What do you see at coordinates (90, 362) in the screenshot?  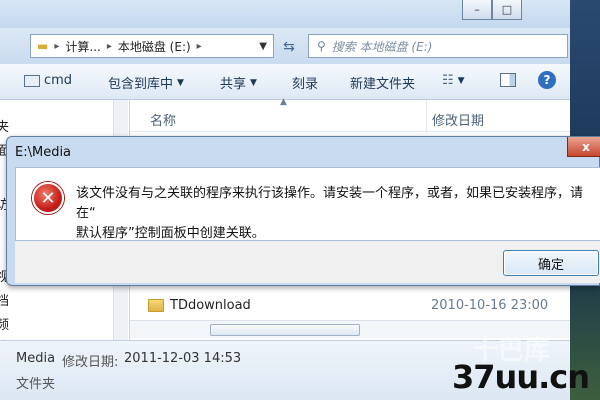 I see `modified-label: 修改日期:` at bounding box center [90, 362].